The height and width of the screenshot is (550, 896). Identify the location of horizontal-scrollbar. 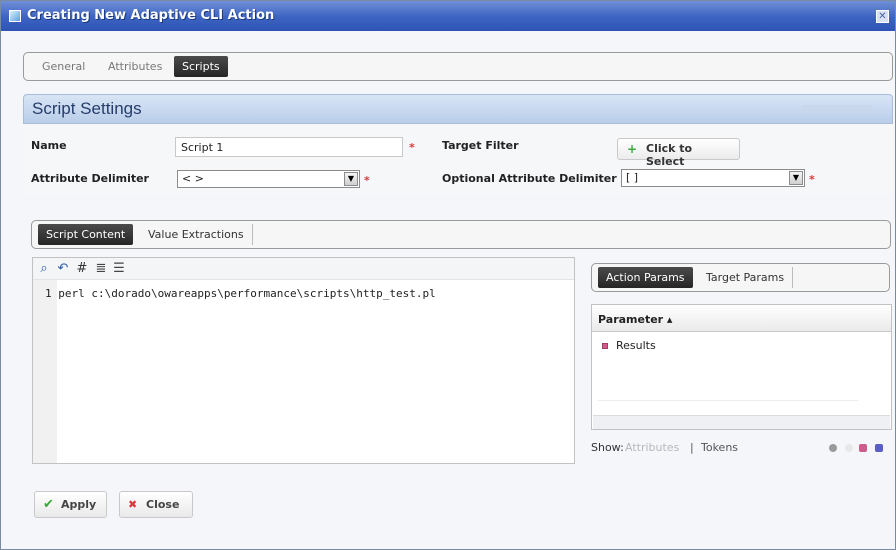
(741, 422).